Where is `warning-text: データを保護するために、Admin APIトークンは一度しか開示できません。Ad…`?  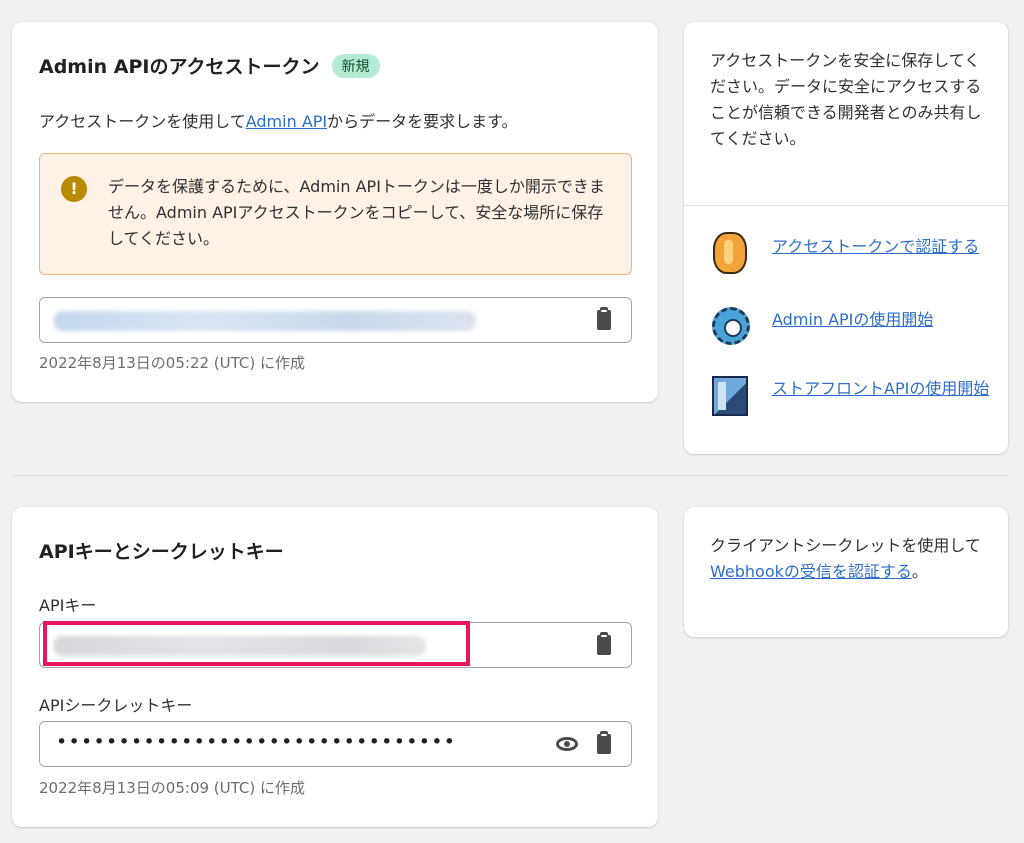 warning-text: データを保護するために、Admin APIトークンは一度しか開示できません。Ad… is located at coordinates (356, 212).